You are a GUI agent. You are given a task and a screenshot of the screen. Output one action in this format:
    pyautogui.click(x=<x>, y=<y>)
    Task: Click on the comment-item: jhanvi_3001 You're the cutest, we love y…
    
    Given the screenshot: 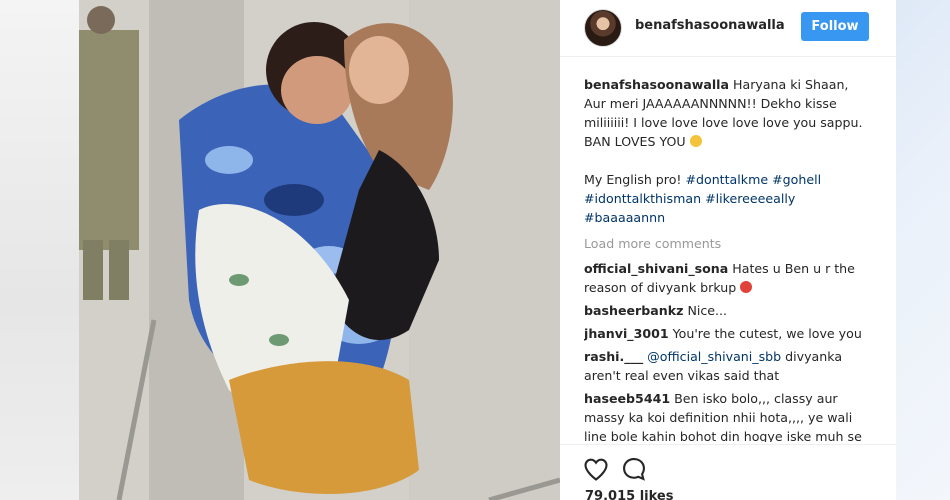 What is the action you would take?
    pyautogui.click(x=729, y=333)
    